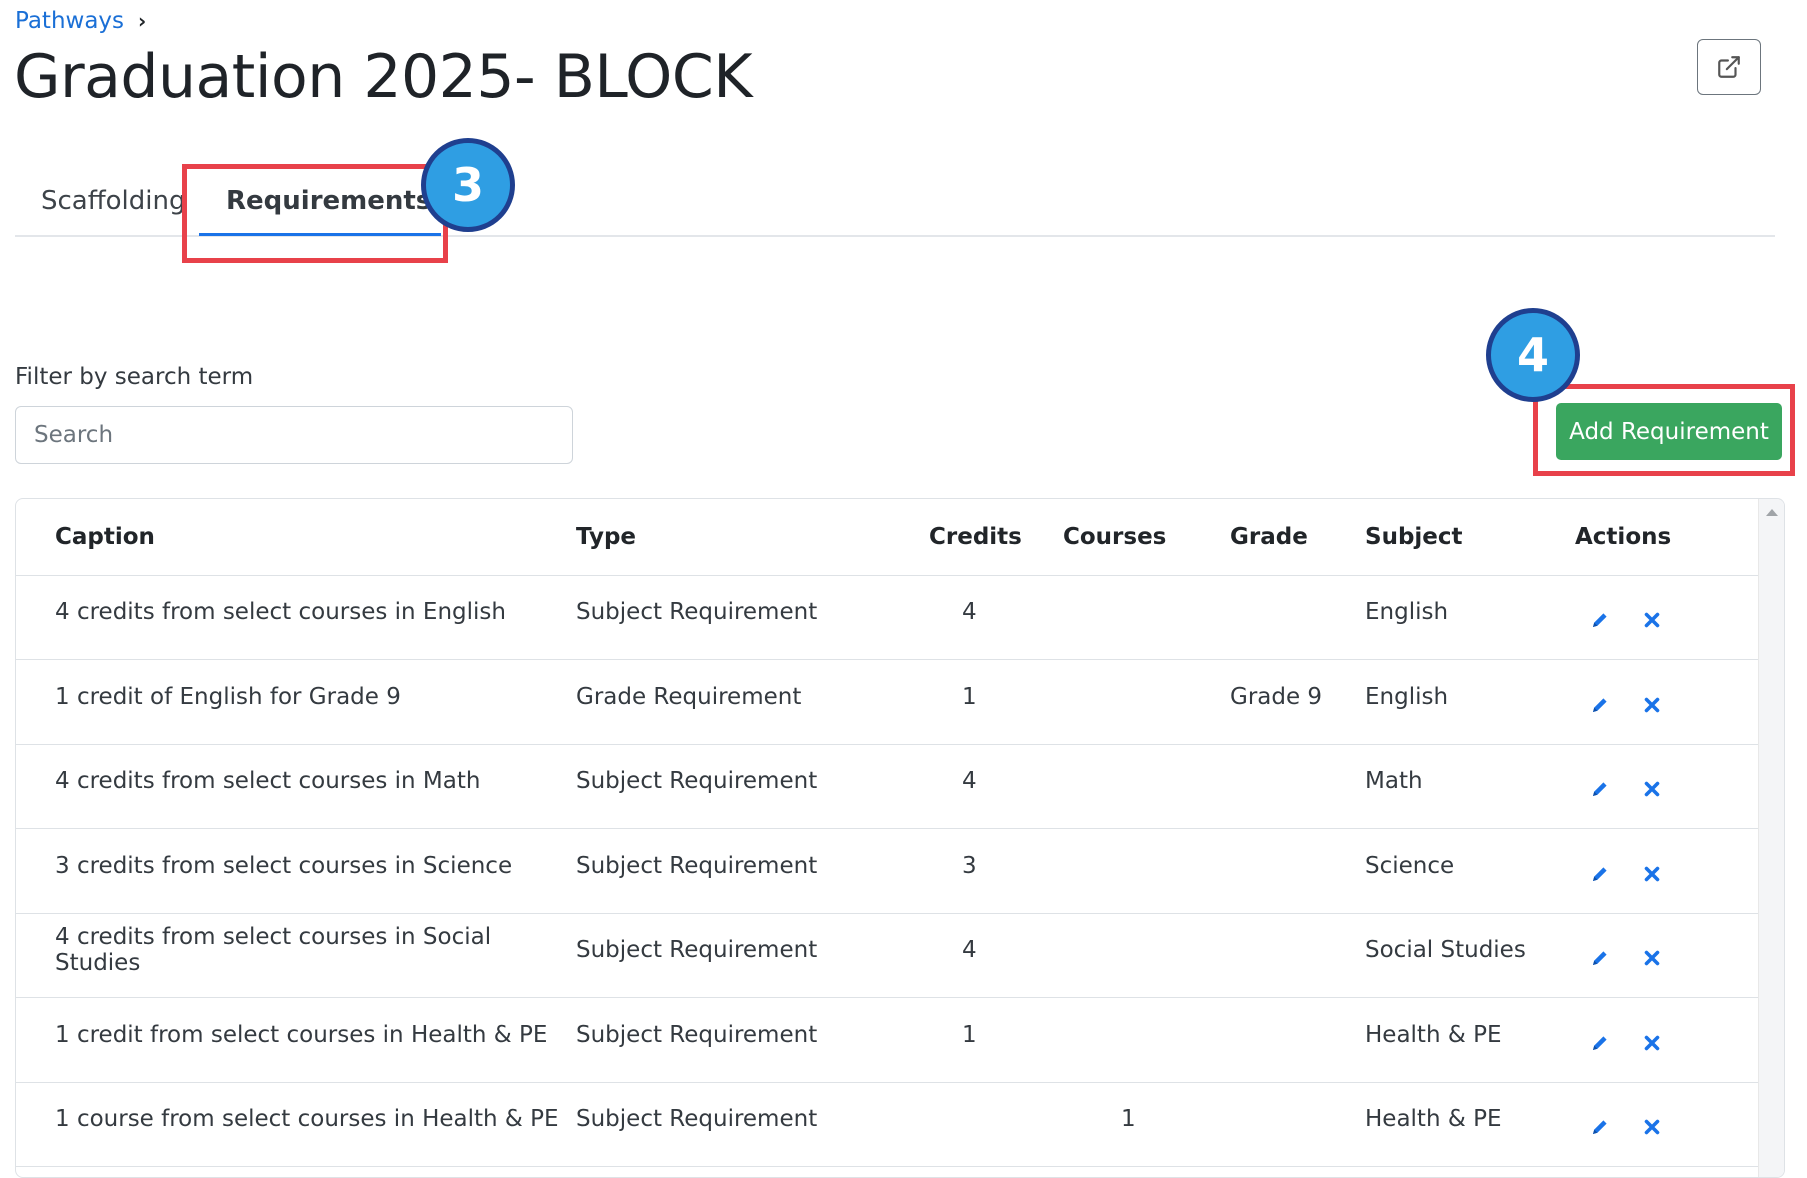  What do you see at coordinates (468, 185) in the screenshot?
I see `annotation-badge-3: 3` at bounding box center [468, 185].